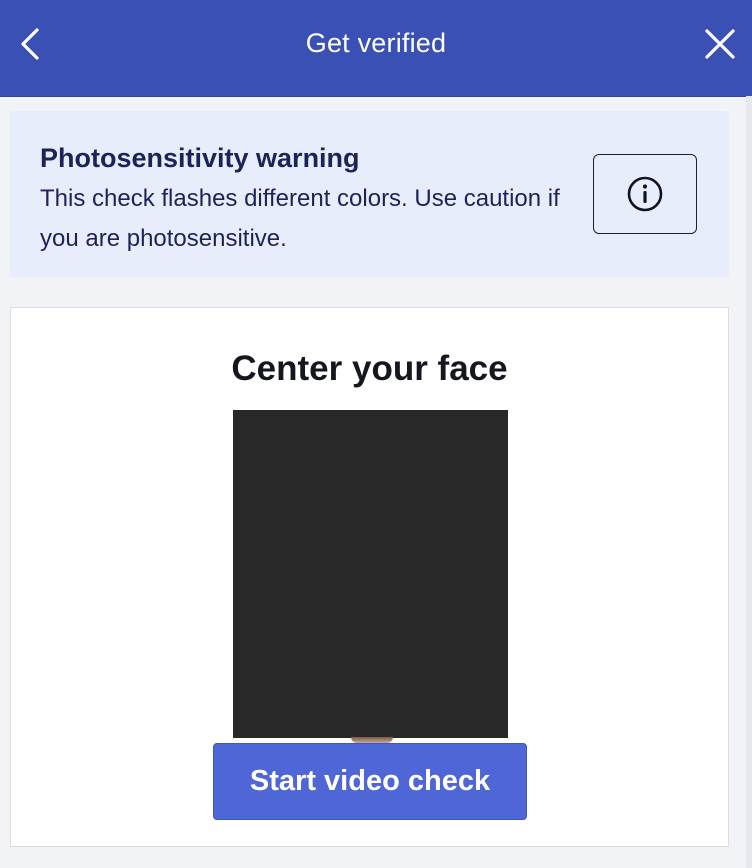  I want to click on info-icon, so click(645, 194).